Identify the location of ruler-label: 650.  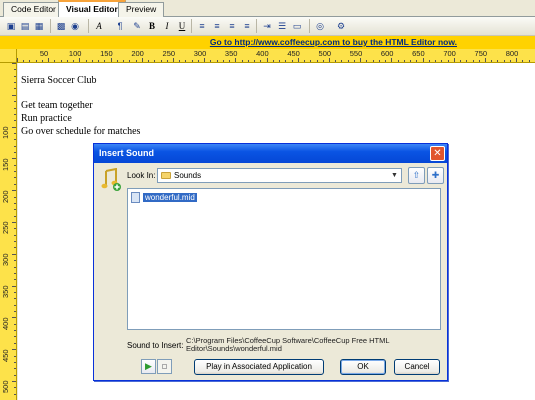
(418, 53).